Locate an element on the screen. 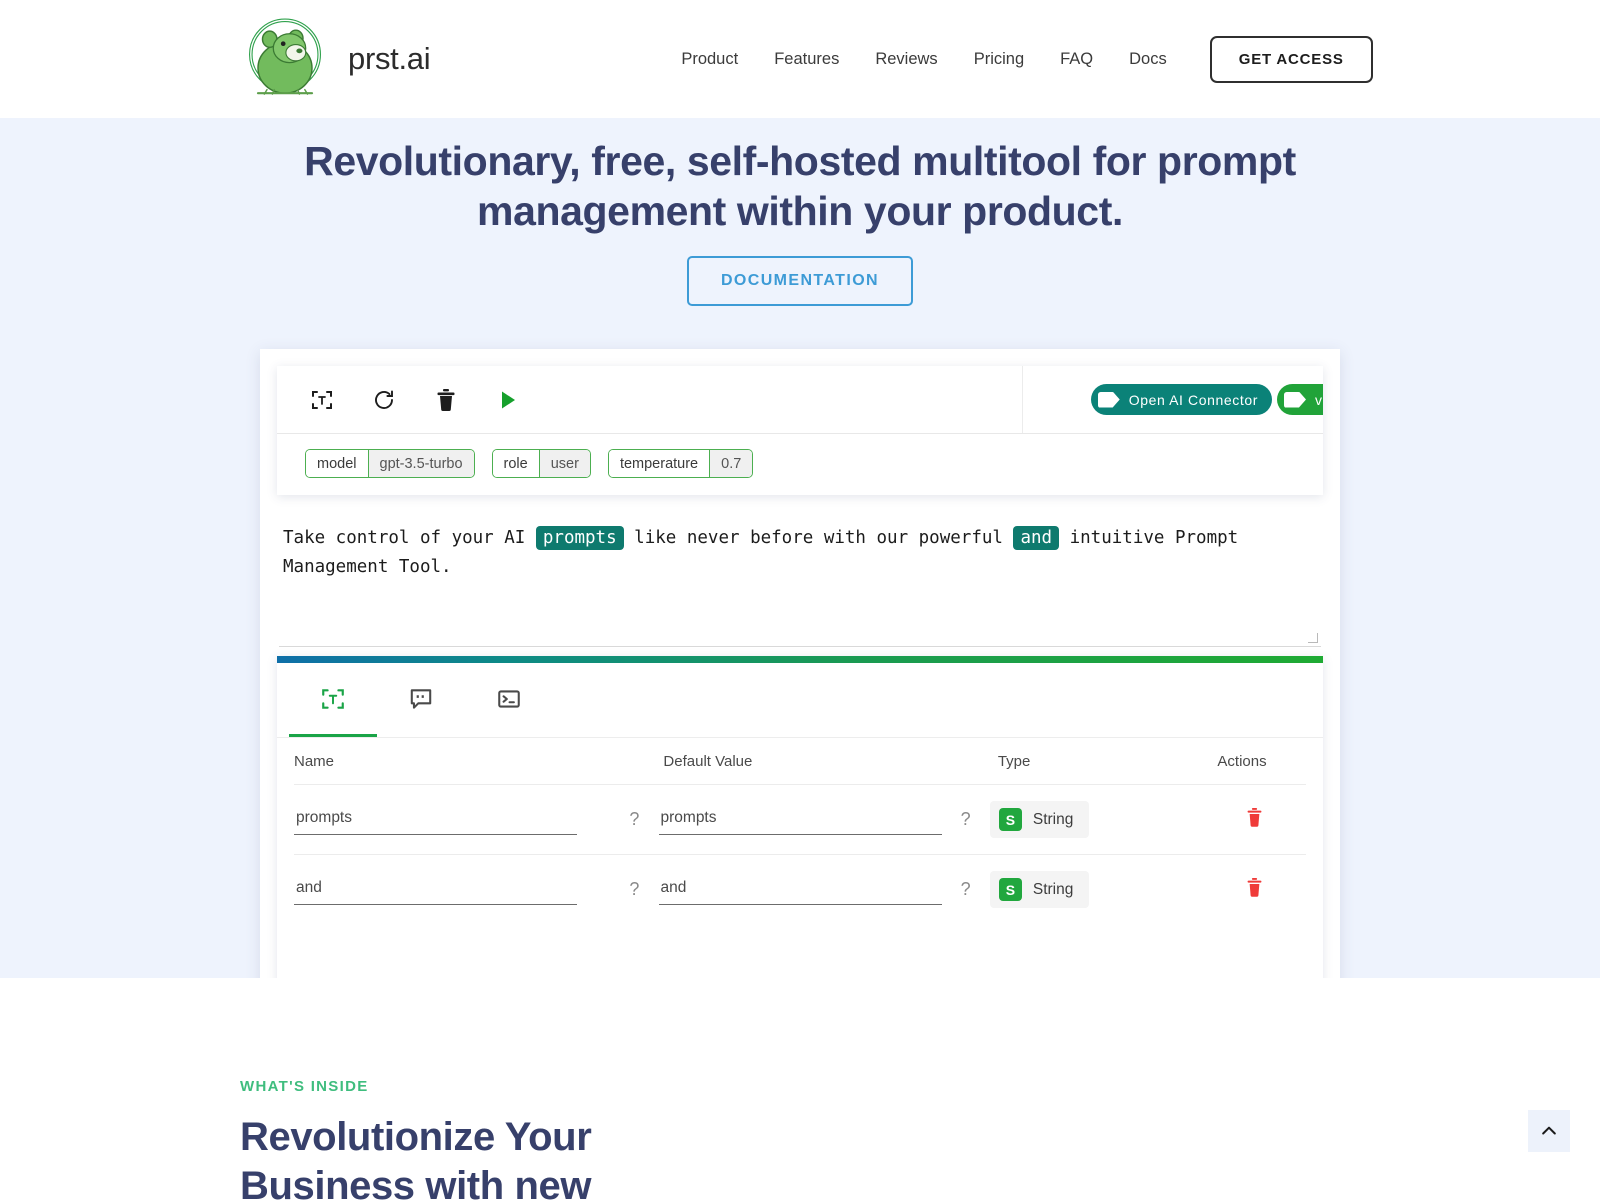 The height and width of the screenshot is (1200, 1600). scroll-to-top-button is located at coordinates (1549, 1131).